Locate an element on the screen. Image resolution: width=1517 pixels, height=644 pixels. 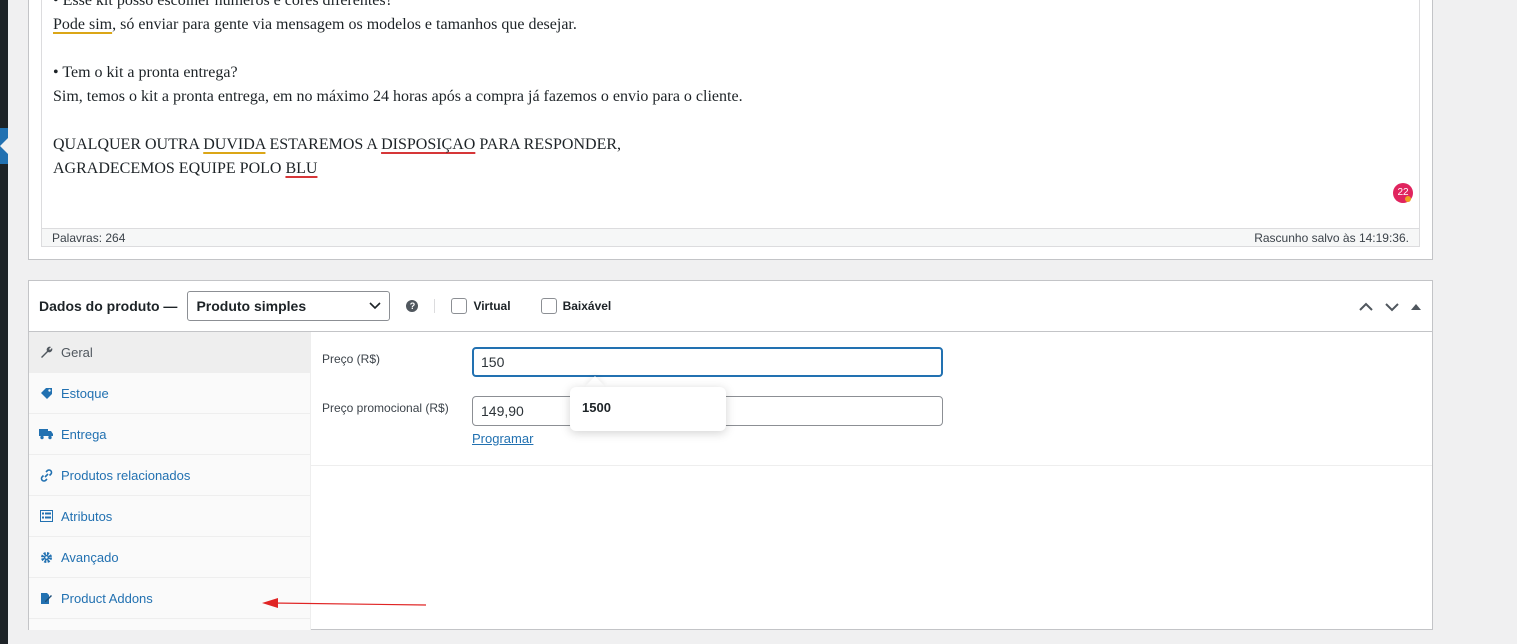
editor-line: • Tem o kit a pronta entrega? is located at coordinates (145, 72).